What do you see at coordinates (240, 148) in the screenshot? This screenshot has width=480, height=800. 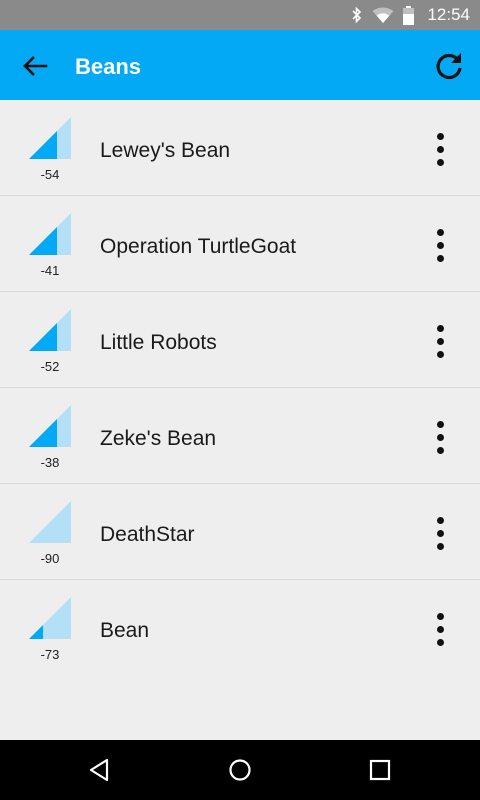 I see `list-item: -54 Lewey's Bean` at bounding box center [240, 148].